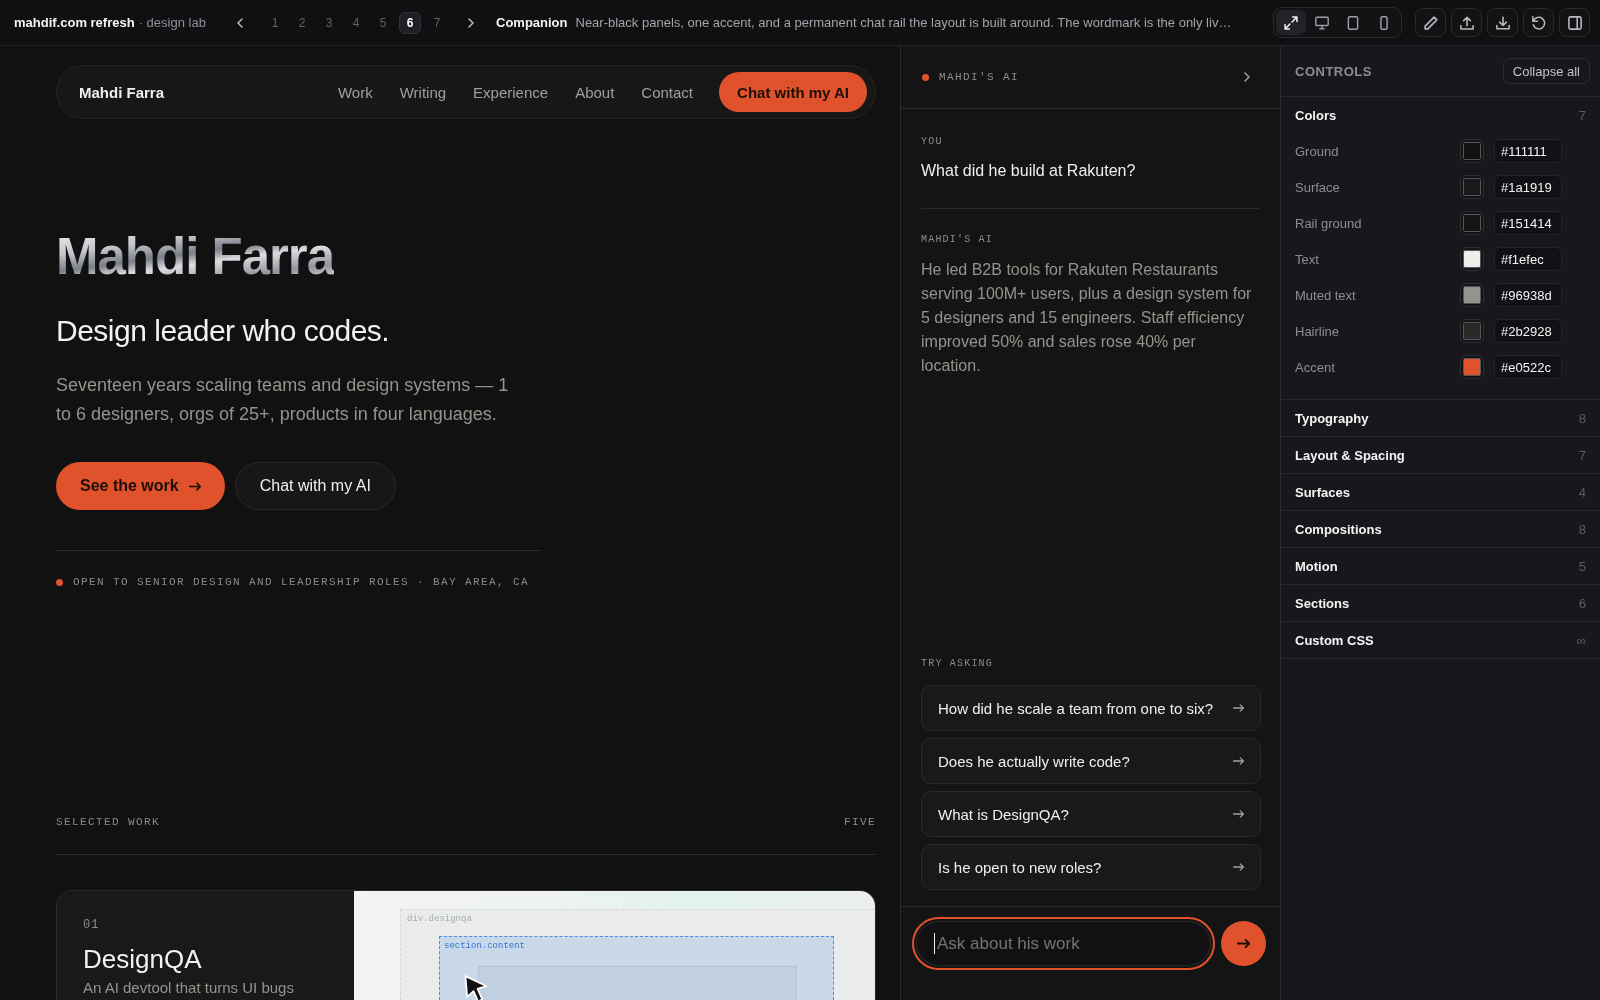 The height and width of the screenshot is (1000, 1600). What do you see at coordinates (1291, 22) in the screenshot?
I see `view-mode-button` at bounding box center [1291, 22].